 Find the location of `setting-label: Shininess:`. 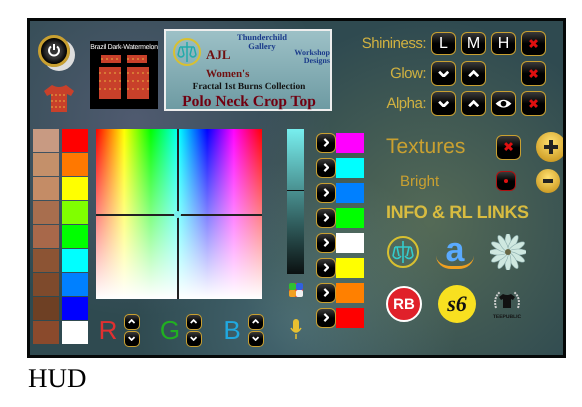

setting-label: Shininess: is located at coordinates (393, 43).